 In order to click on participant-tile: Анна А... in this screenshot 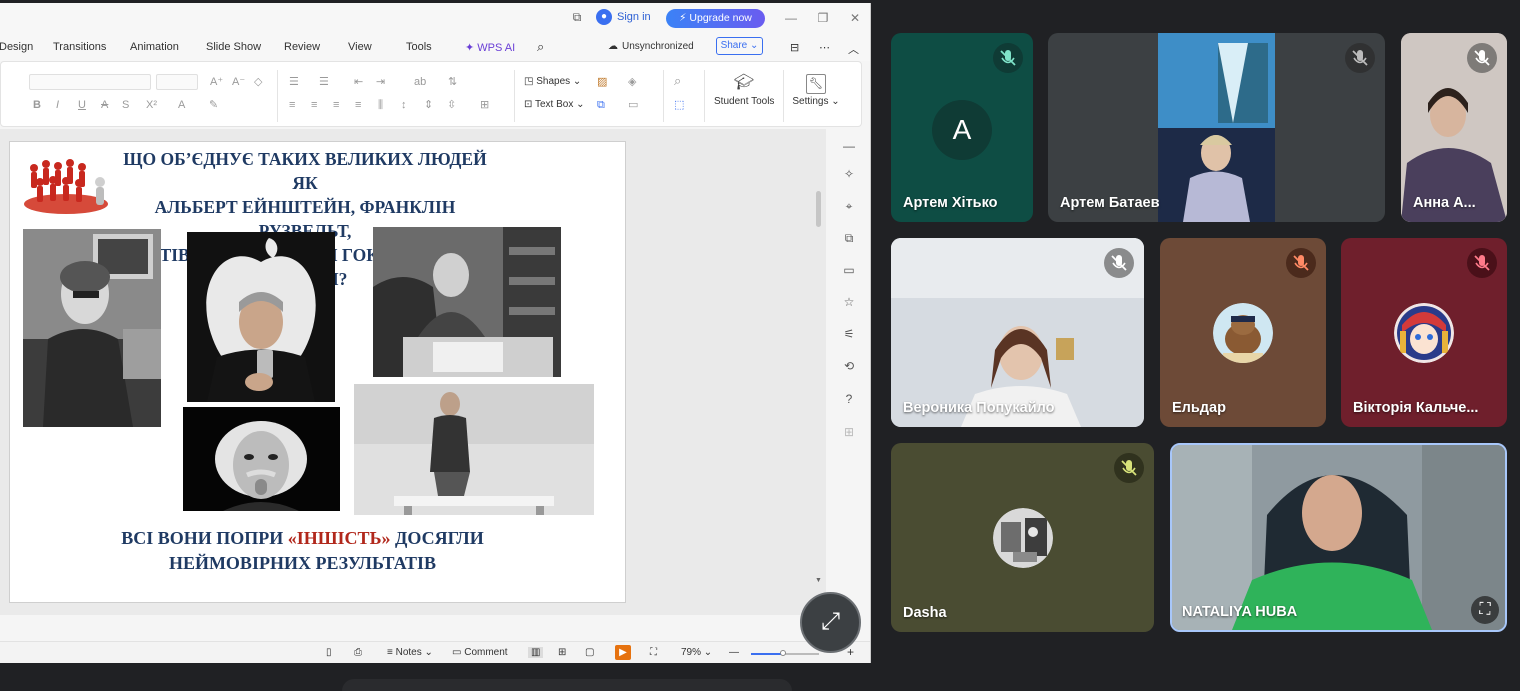, I will do `click(1454, 127)`.